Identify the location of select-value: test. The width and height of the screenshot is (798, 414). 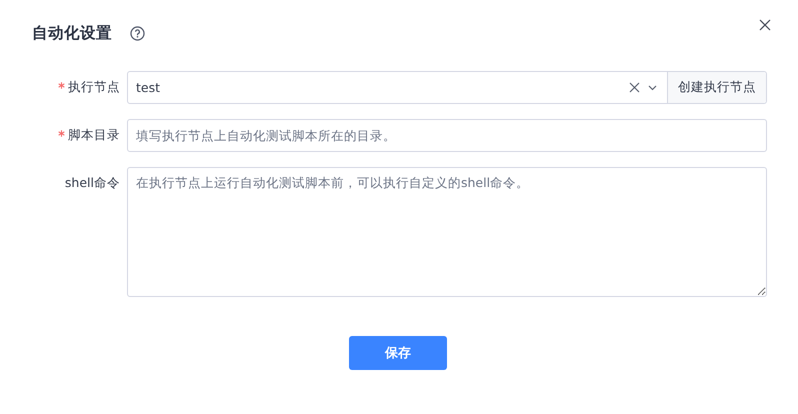
(373, 87).